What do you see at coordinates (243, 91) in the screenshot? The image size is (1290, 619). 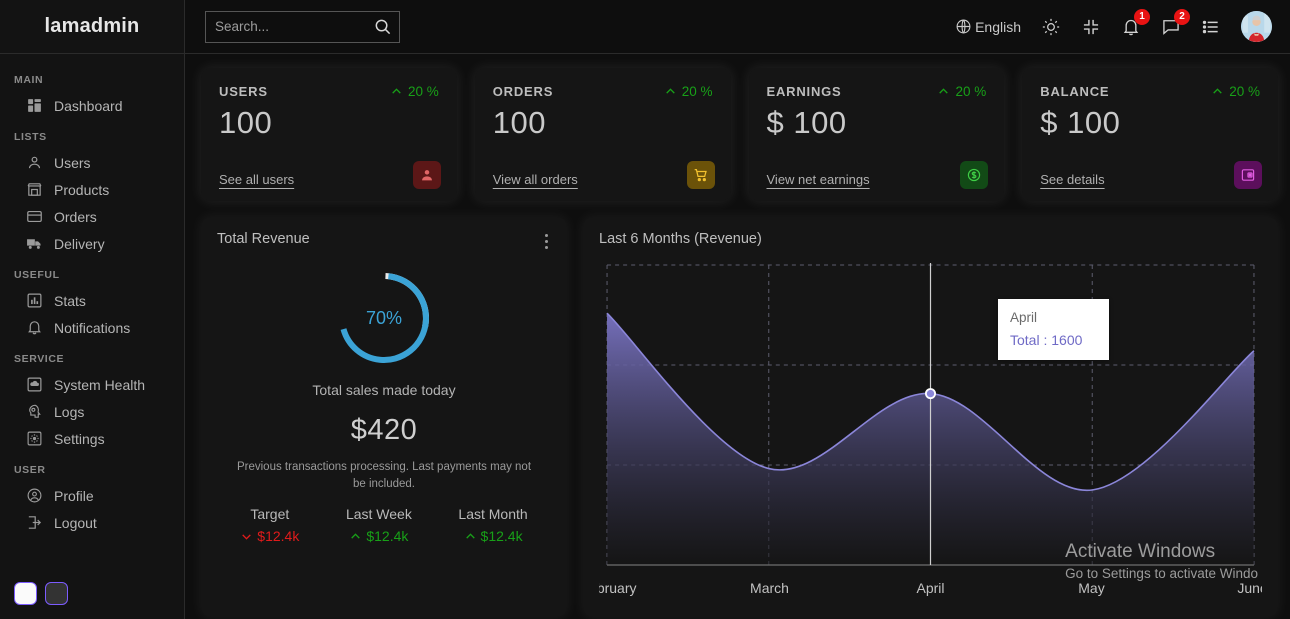 I see `card-title: USERS` at bounding box center [243, 91].